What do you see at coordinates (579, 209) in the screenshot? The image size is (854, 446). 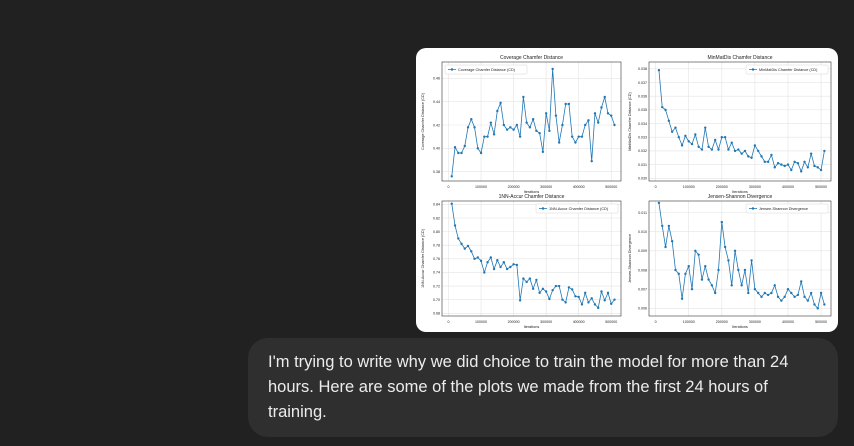 I see `legend-label: 1NN-Accur Chamfer Distance (CD)` at bounding box center [579, 209].